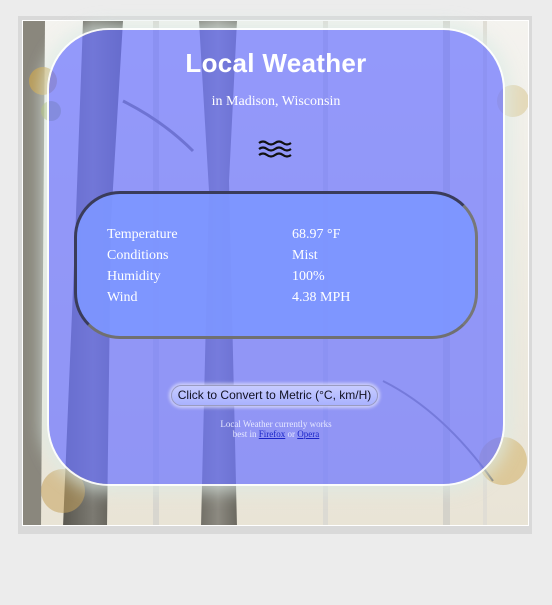 The height and width of the screenshot is (605, 552). What do you see at coordinates (244, 434) in the screenshot?
I see `browser-note-prefix: best in` at bounding box center [244, 434].